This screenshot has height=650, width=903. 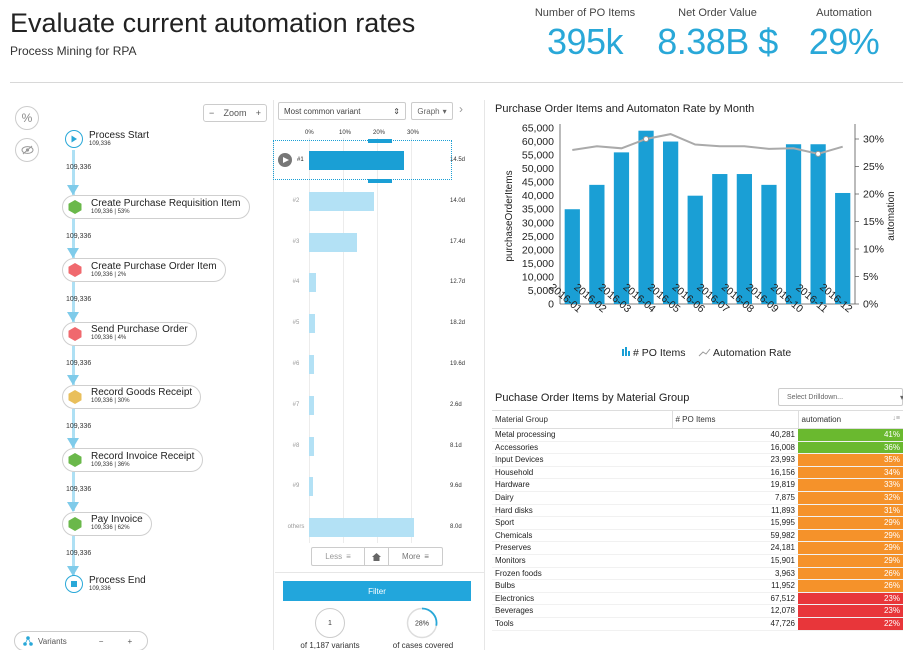 I want to click on legend-label: Automation Rate, so click(x=752, y=353).